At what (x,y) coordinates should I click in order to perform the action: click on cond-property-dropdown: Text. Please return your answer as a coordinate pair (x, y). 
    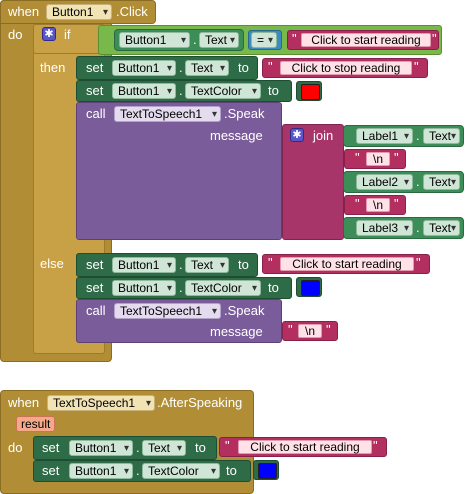
    Looking at the image, I should click on (219, 40).